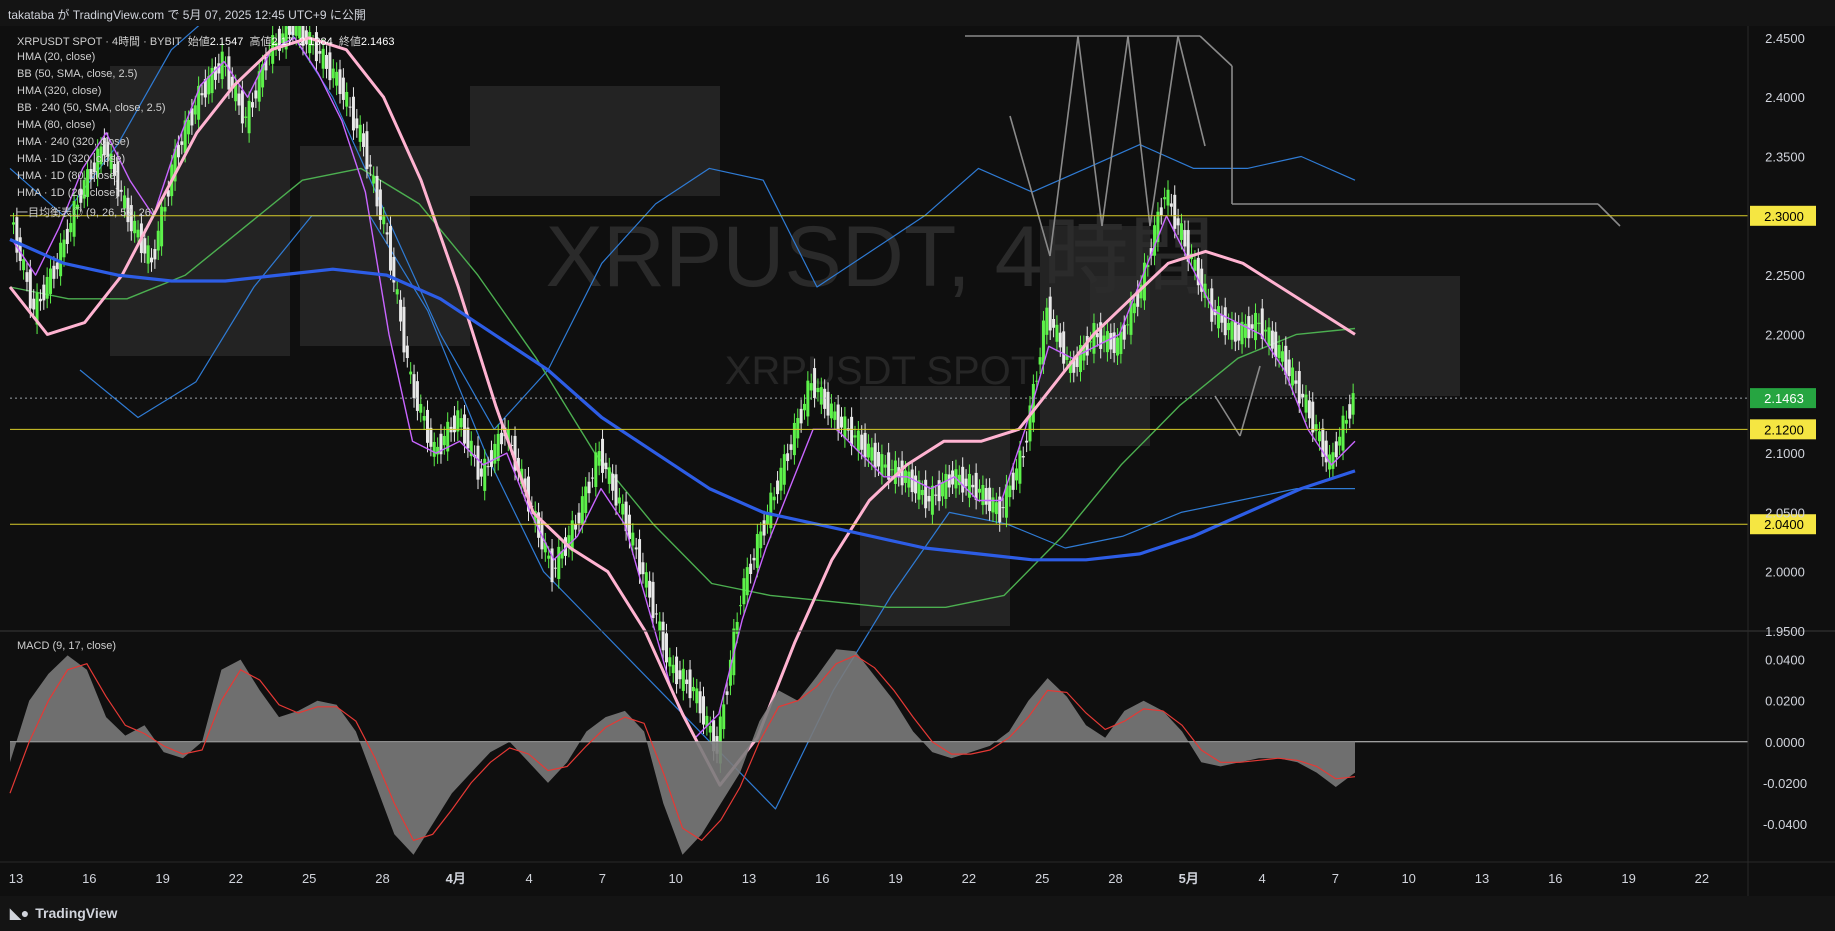 The height and width of the screenshot is (931, 1835). What do you see at coordinates (59, 91) in the screenshot?
I see `indicator-legend-2: HMA (320, close)` at bounding box center [59, 91].